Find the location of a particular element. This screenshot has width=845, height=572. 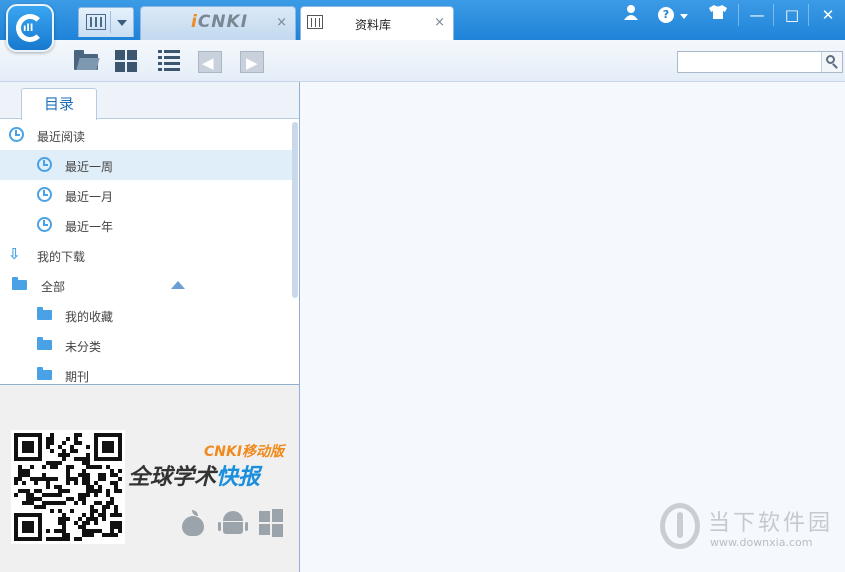

search-icon-handle is located at coordinates (835, 66).